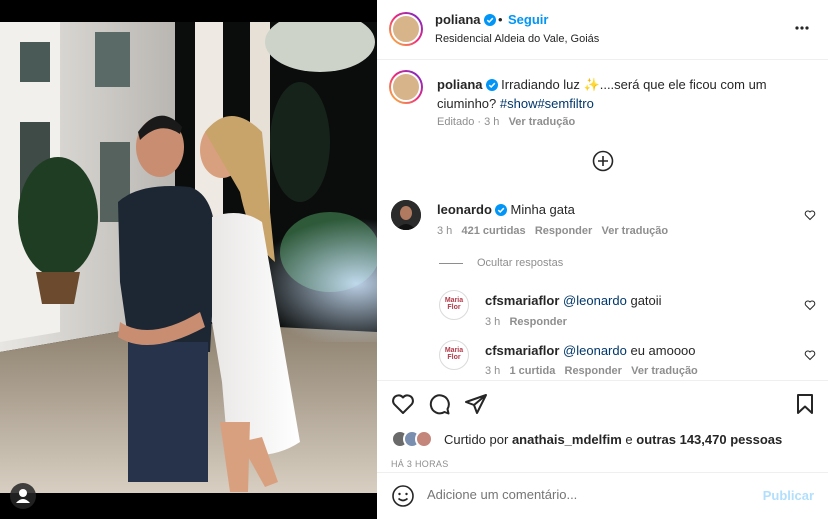  What do you see at coordinates (542, 84) in the screenshot?
I see `caption-body-start: Irradiando luz` at bounding box center [542, 84].